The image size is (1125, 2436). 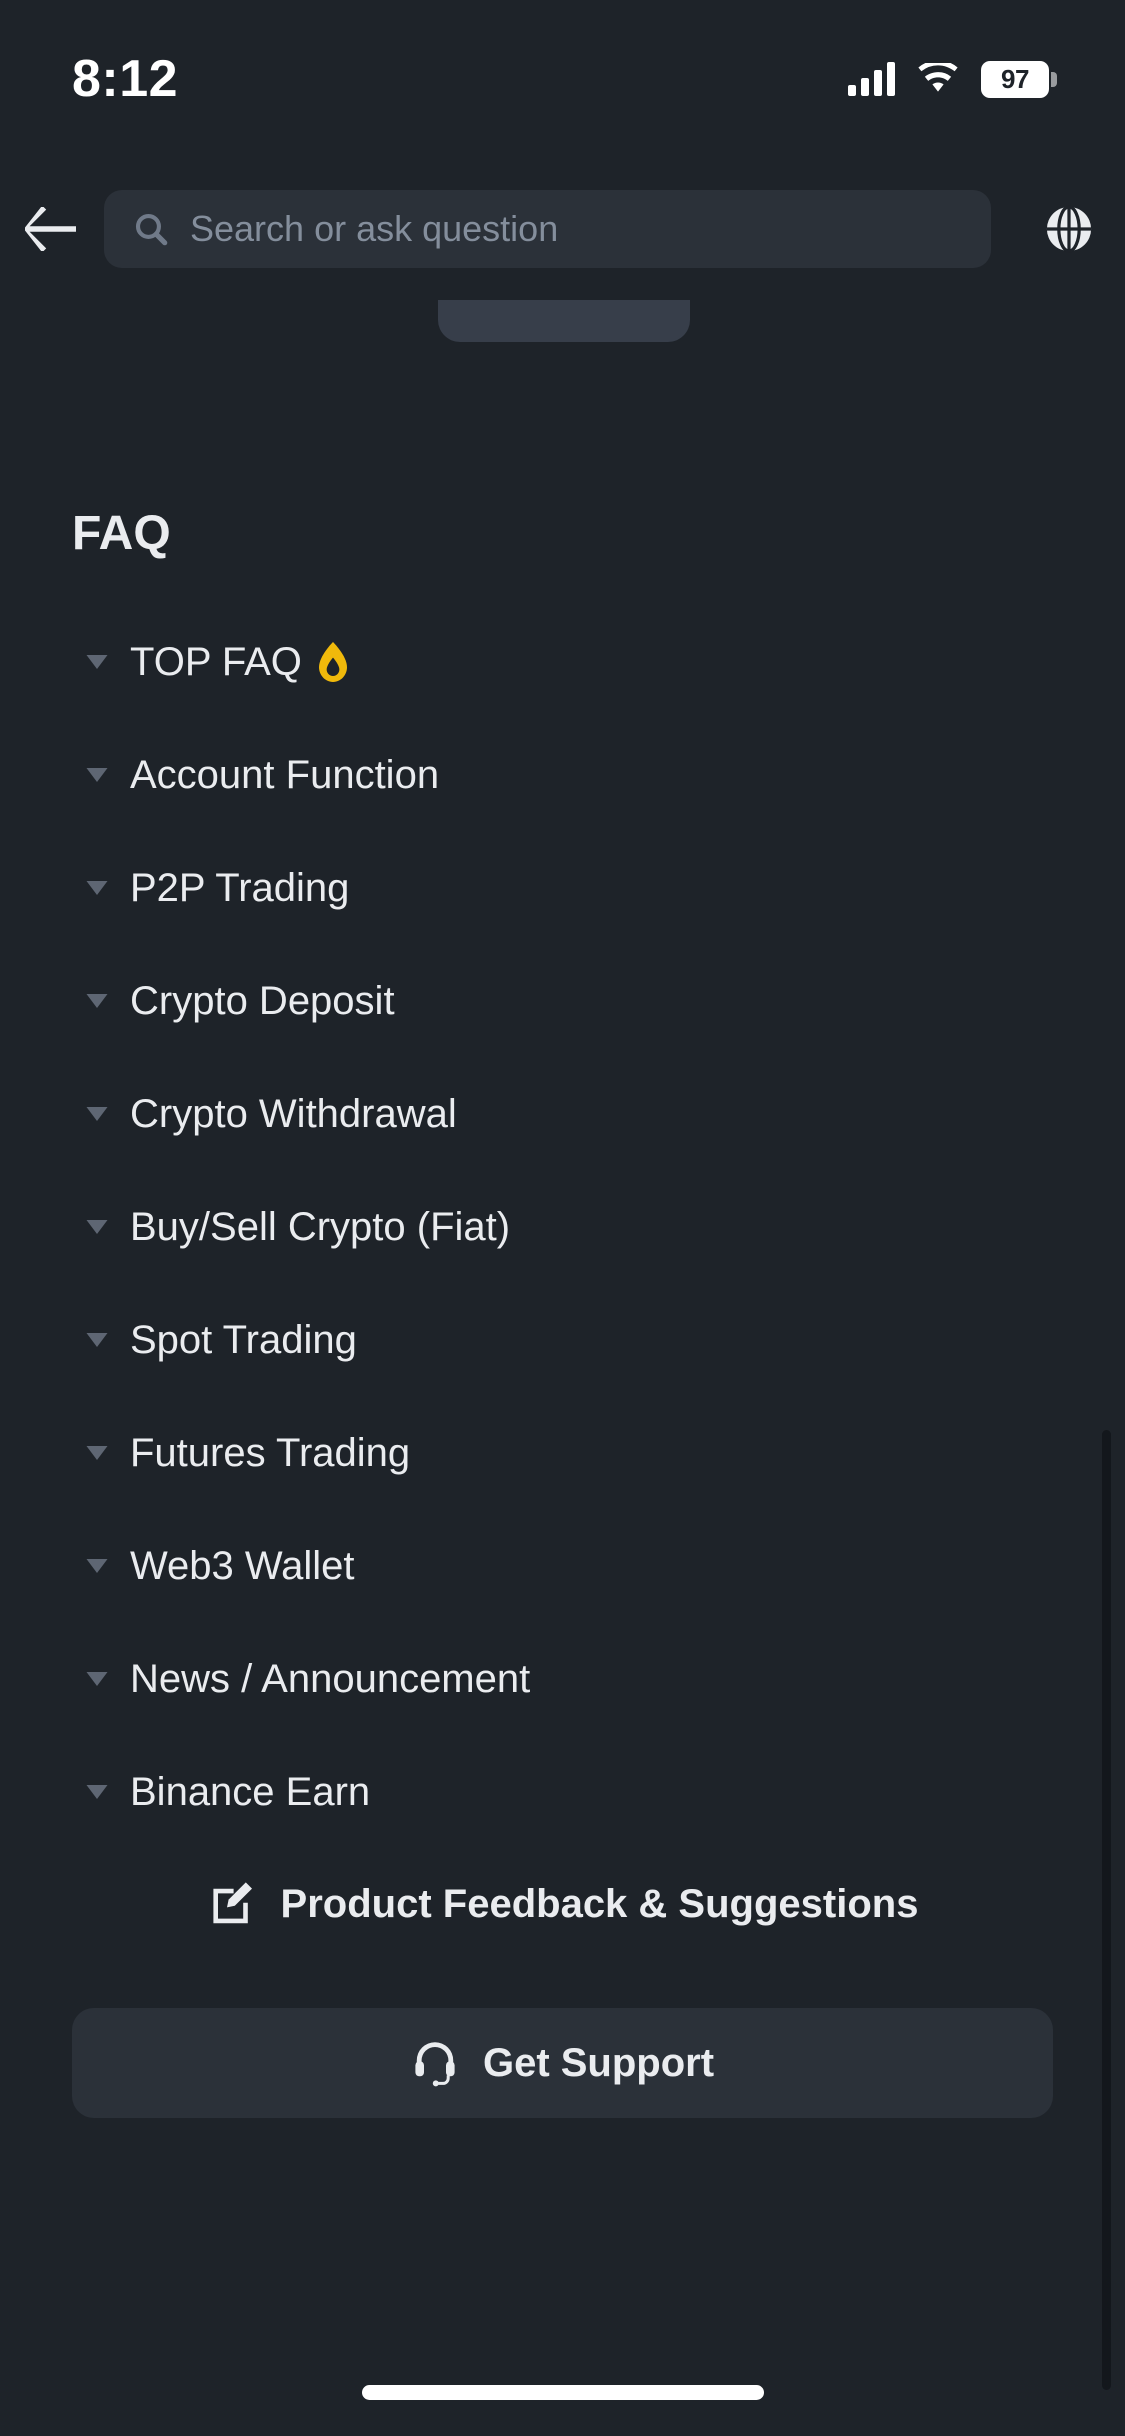 I want to click on search-input, so click(x=576, y=229).